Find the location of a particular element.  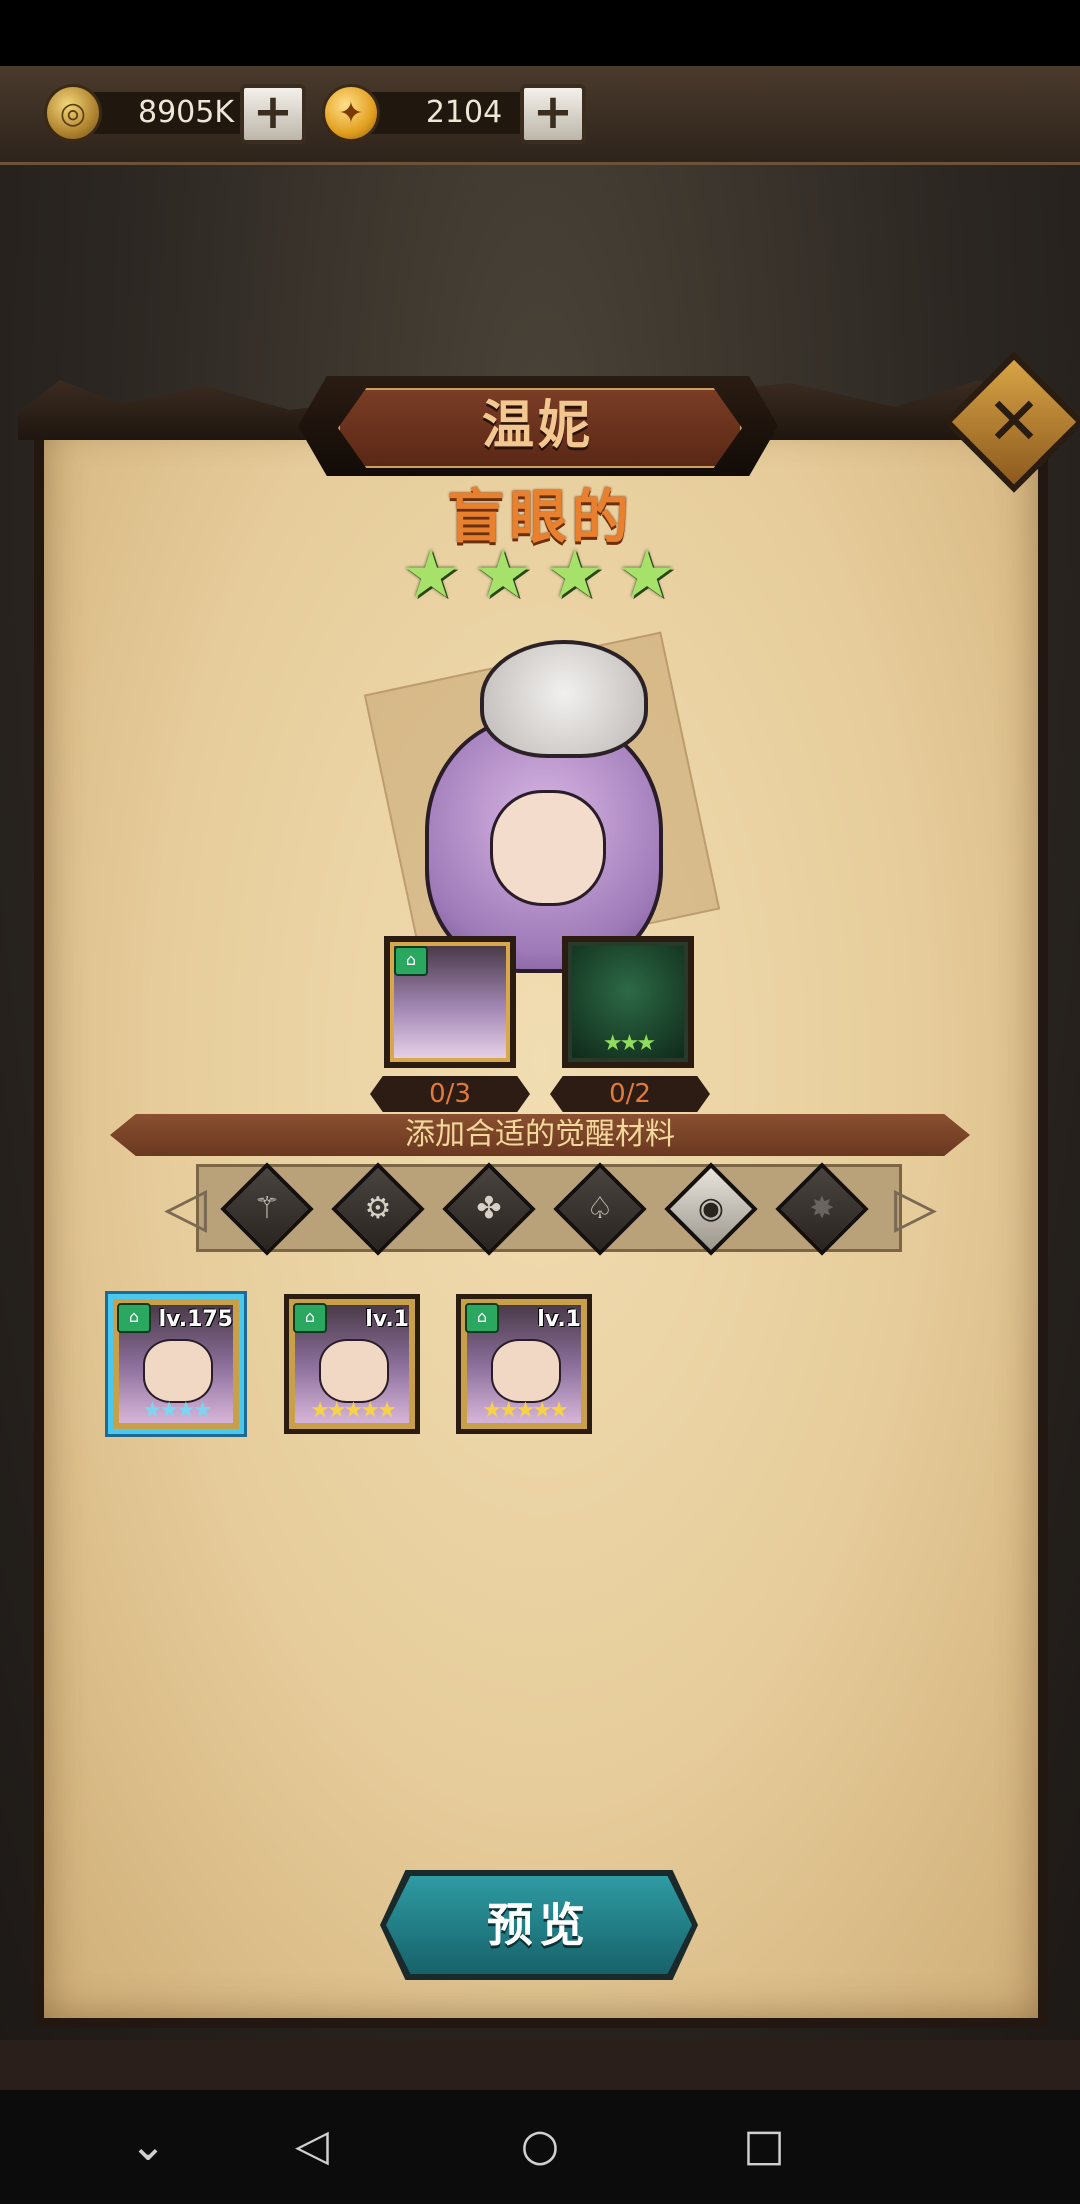

material-banner-text: 添加合适的觉醒材料 is located at coordinates (540, 1134).